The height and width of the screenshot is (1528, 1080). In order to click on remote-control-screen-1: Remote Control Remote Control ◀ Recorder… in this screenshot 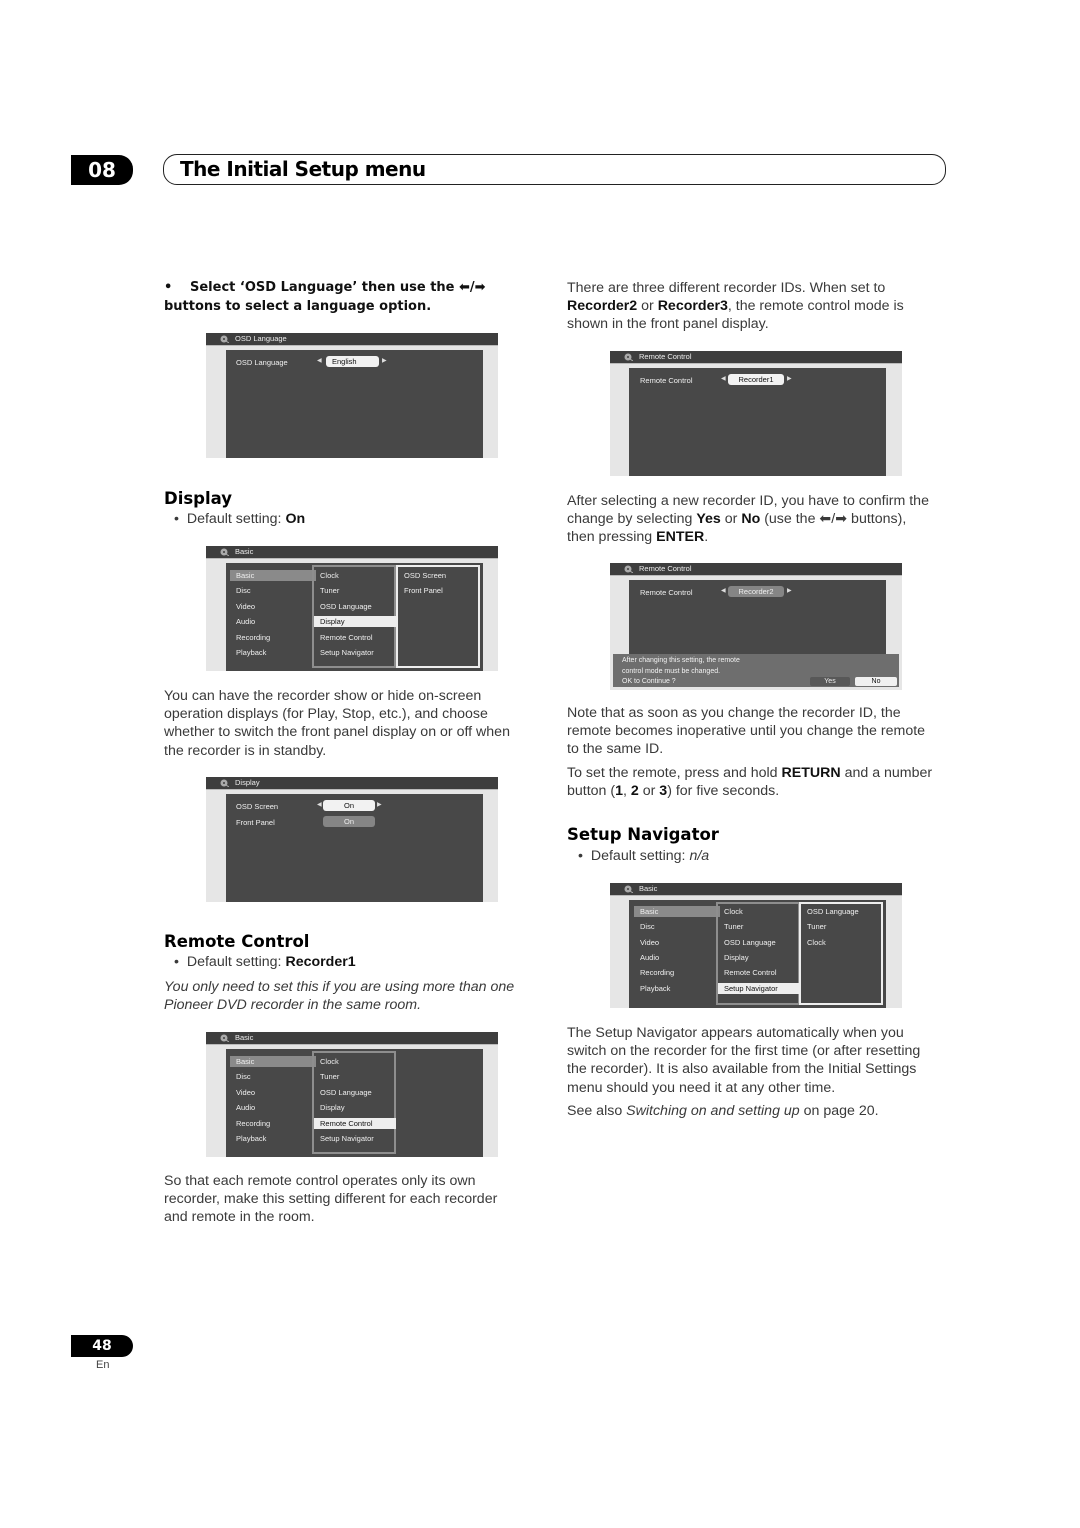, I will do `click(756, 413)`.